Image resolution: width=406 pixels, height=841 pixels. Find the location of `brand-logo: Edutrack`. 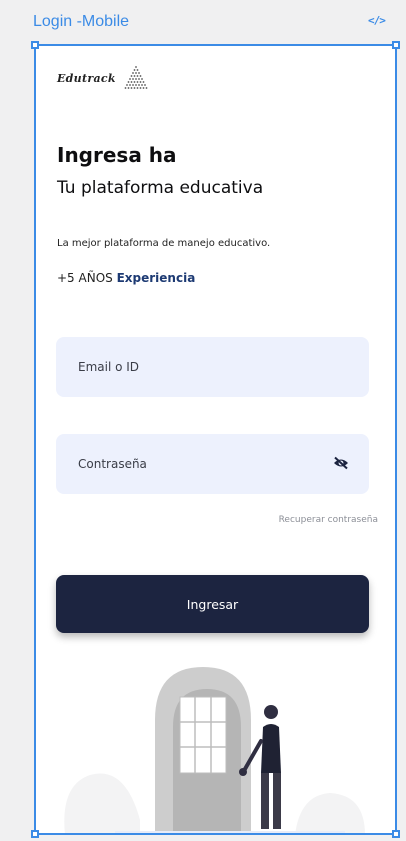

brand-logo: Edutrack is located at coordinates (103, 78).